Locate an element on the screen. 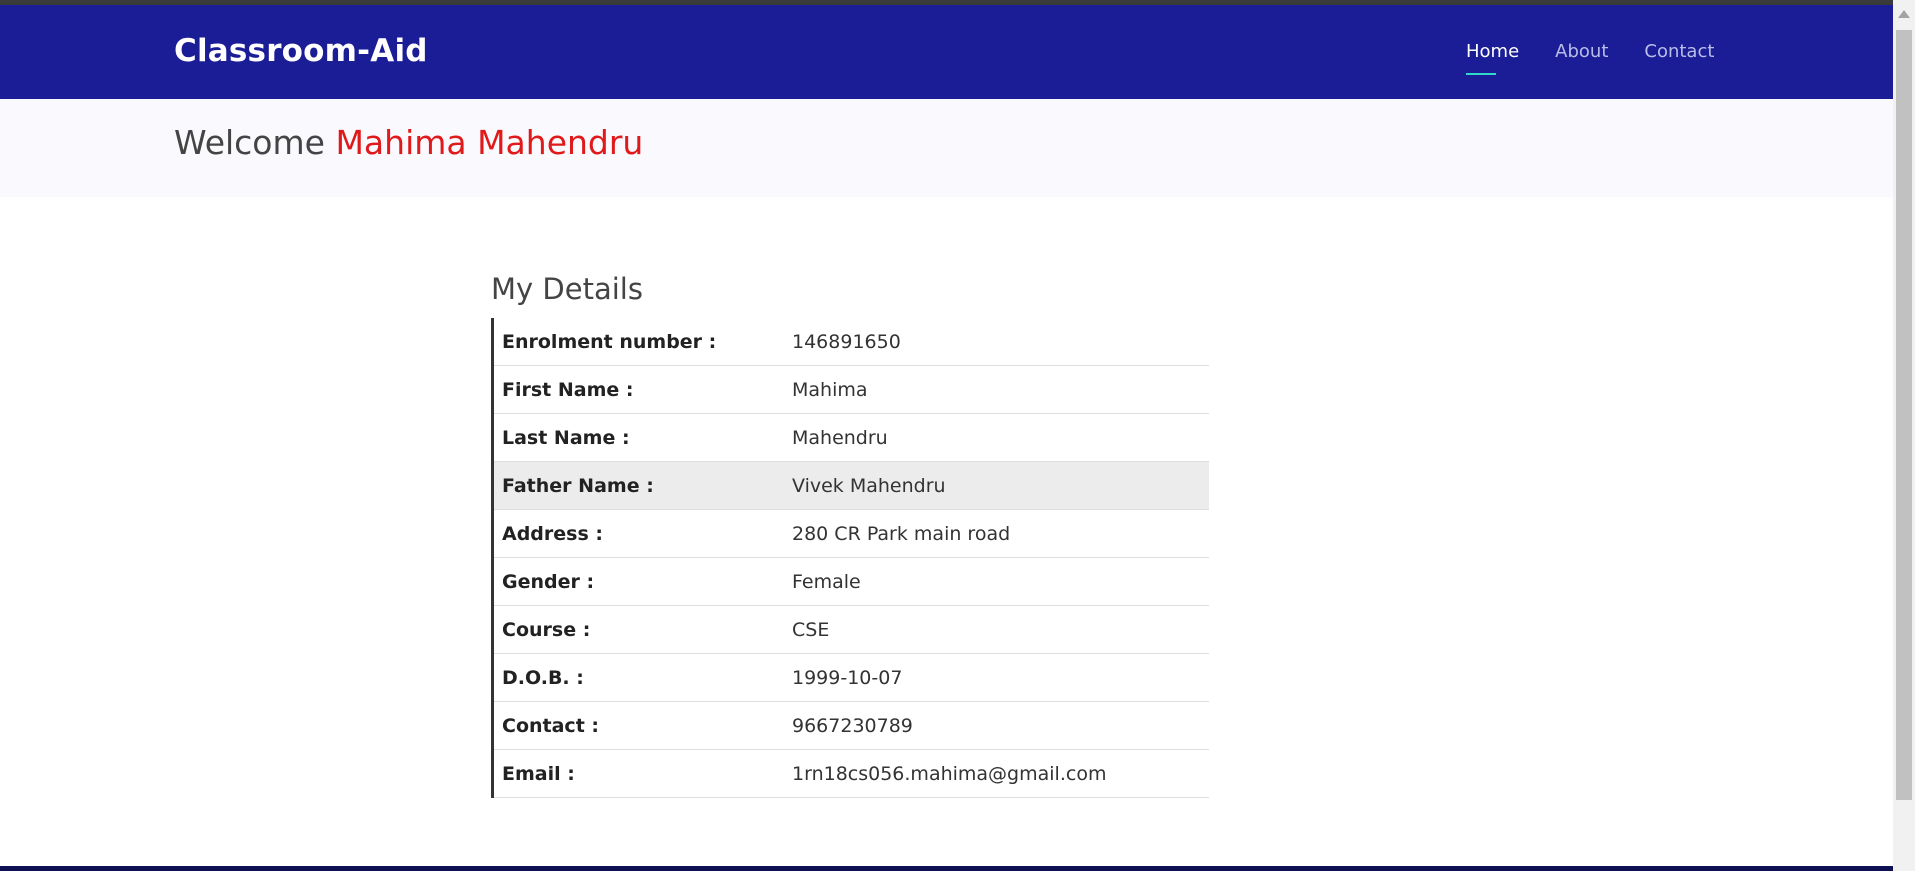 The width and height of the screenshot is (1915, 871). details-value: 280 CR Park main road is located at coordinates (901, 533).